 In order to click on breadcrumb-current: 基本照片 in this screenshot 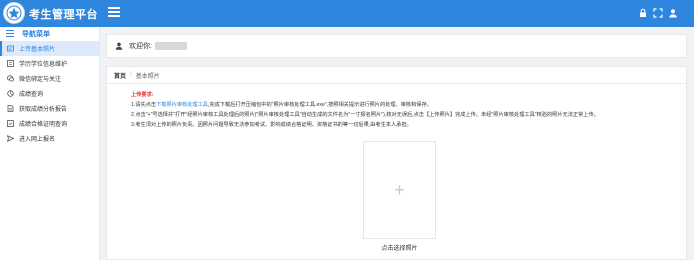, I will do `click(147, 76)`.